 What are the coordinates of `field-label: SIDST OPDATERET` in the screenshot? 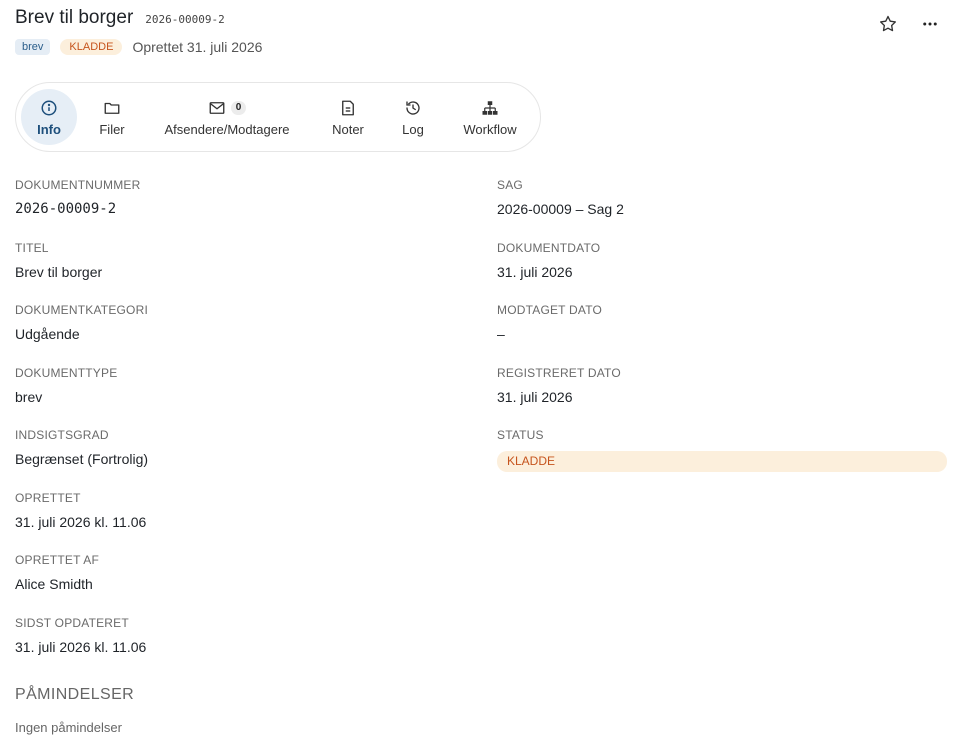 It's located at (72, 623).